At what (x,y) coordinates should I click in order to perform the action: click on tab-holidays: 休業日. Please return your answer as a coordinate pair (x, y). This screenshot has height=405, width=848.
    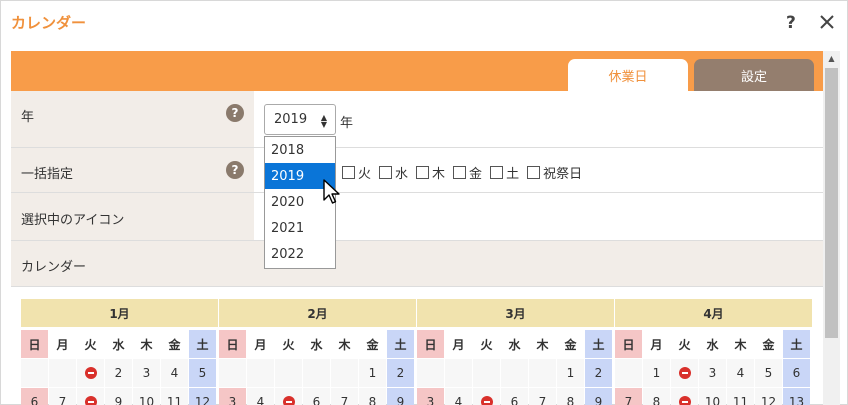
    Looking at the image, I should click on (628, 75).